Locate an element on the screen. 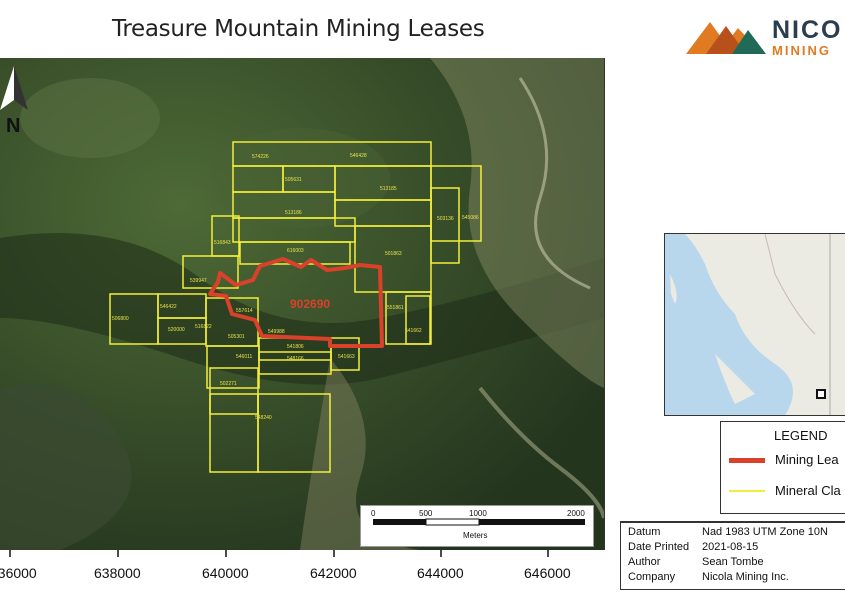 This screenshot has height=592, width=845. scale-tick-0: 0 is located at coordinates (373, 513).